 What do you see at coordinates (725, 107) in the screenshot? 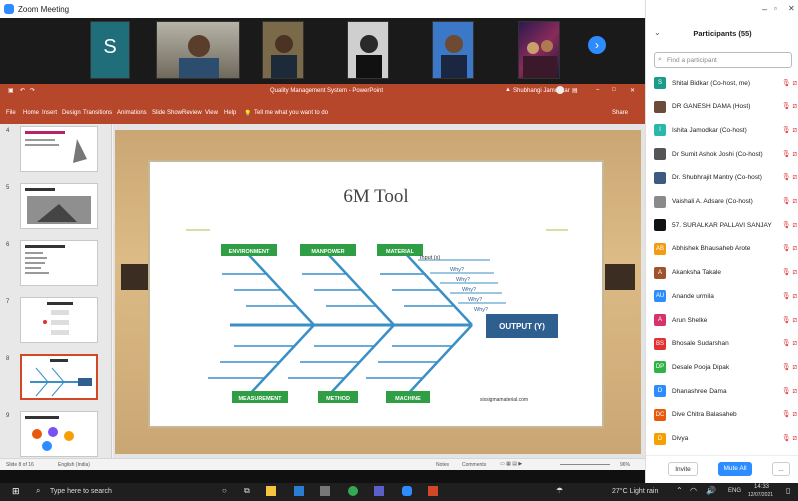
I see `participant-row: DR GANESH DAMA (Host) 🎙︎ ⧄` at bounding box center [725, 107].